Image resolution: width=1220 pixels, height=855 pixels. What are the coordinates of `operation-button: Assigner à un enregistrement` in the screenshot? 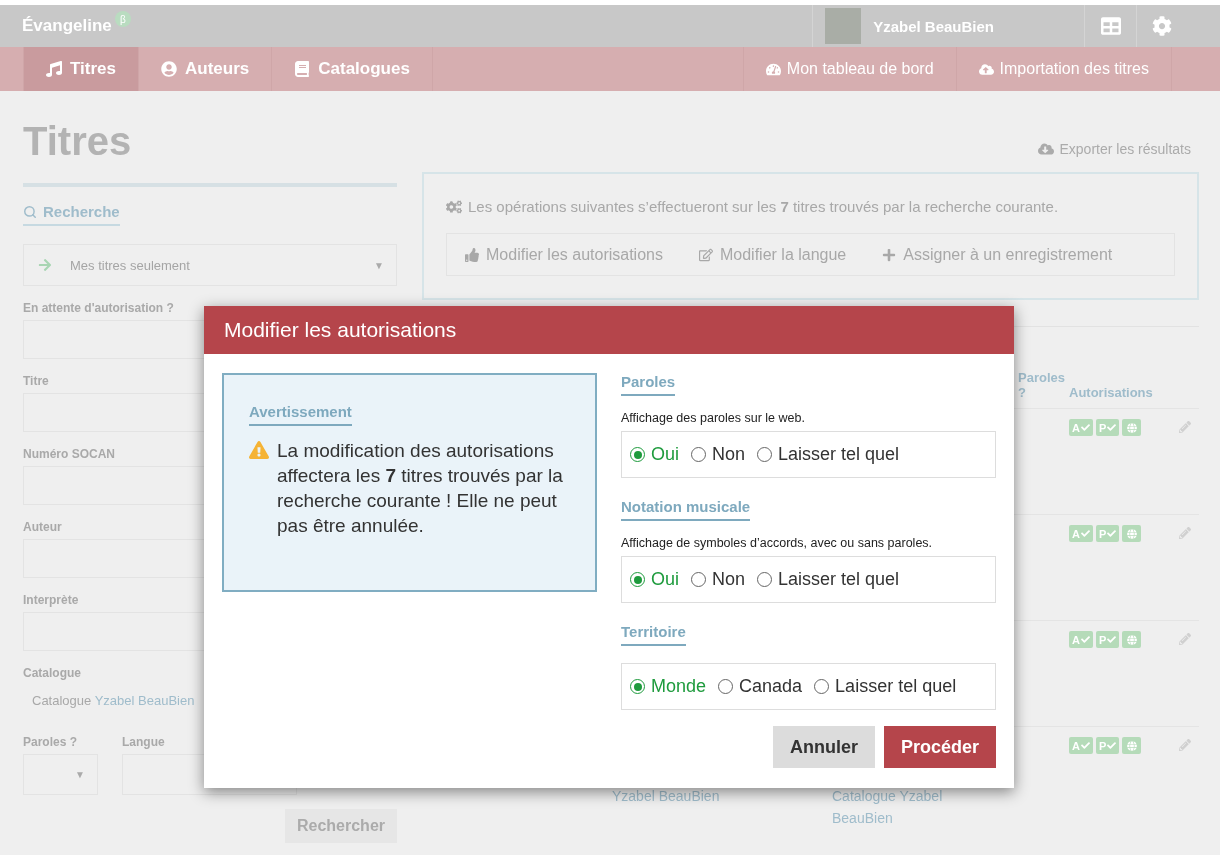 It's located at (997, 254).